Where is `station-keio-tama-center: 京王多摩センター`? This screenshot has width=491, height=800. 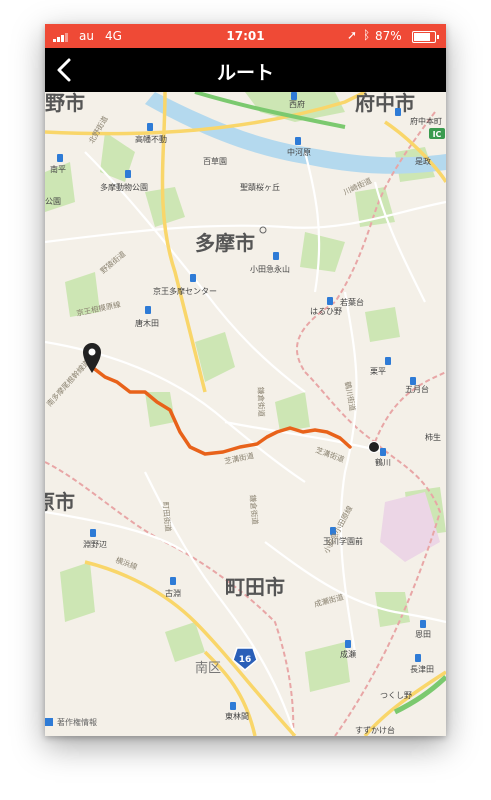 station-keio-tama-center: 京王多摩センター is located at coordinates (185, 291).